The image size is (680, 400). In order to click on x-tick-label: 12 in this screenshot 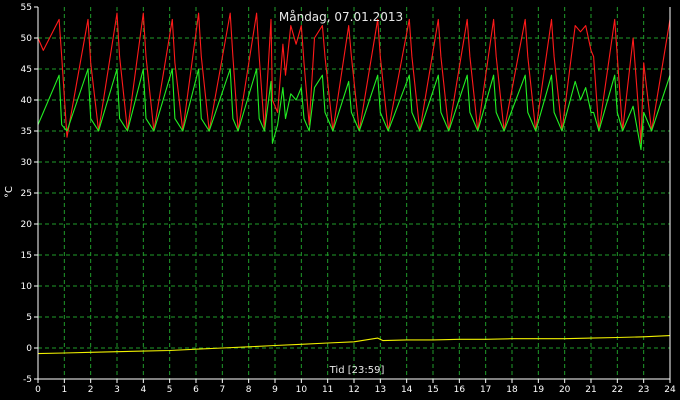, I will do `click(353, 390)`.